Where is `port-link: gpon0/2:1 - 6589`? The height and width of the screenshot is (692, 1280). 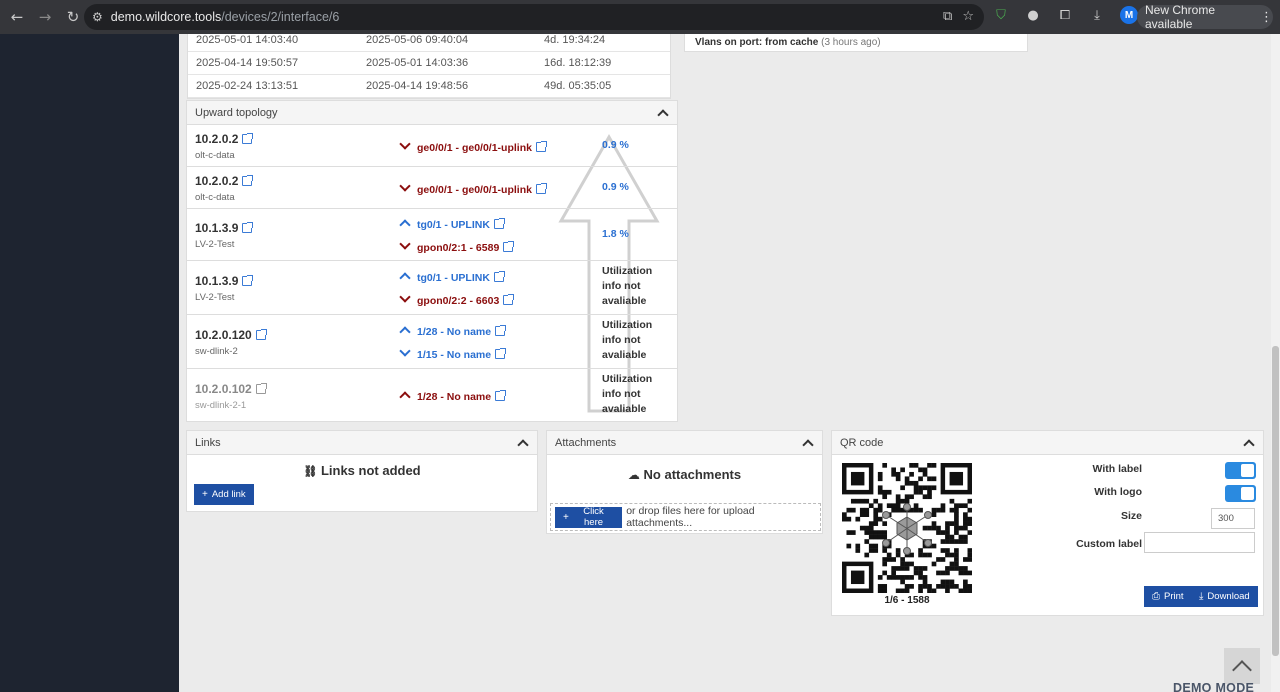 port-link: gpon0/2:1 - 6589 is located at coordinates (457, 246).